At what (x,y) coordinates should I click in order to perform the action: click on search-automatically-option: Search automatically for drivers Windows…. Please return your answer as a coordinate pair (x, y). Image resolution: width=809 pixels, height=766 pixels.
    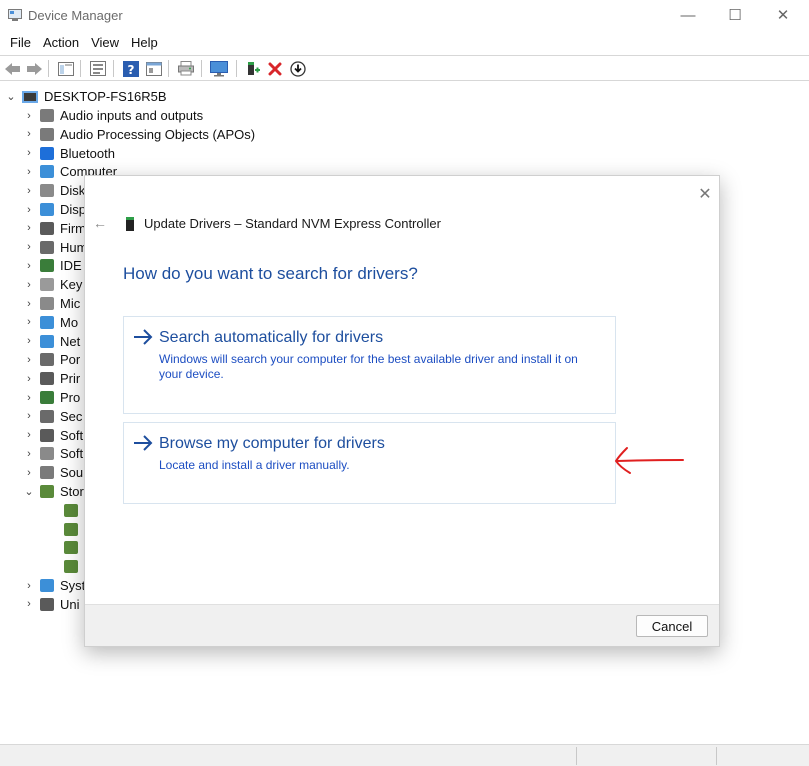
    Looking at the image, I should click on (369, 365).